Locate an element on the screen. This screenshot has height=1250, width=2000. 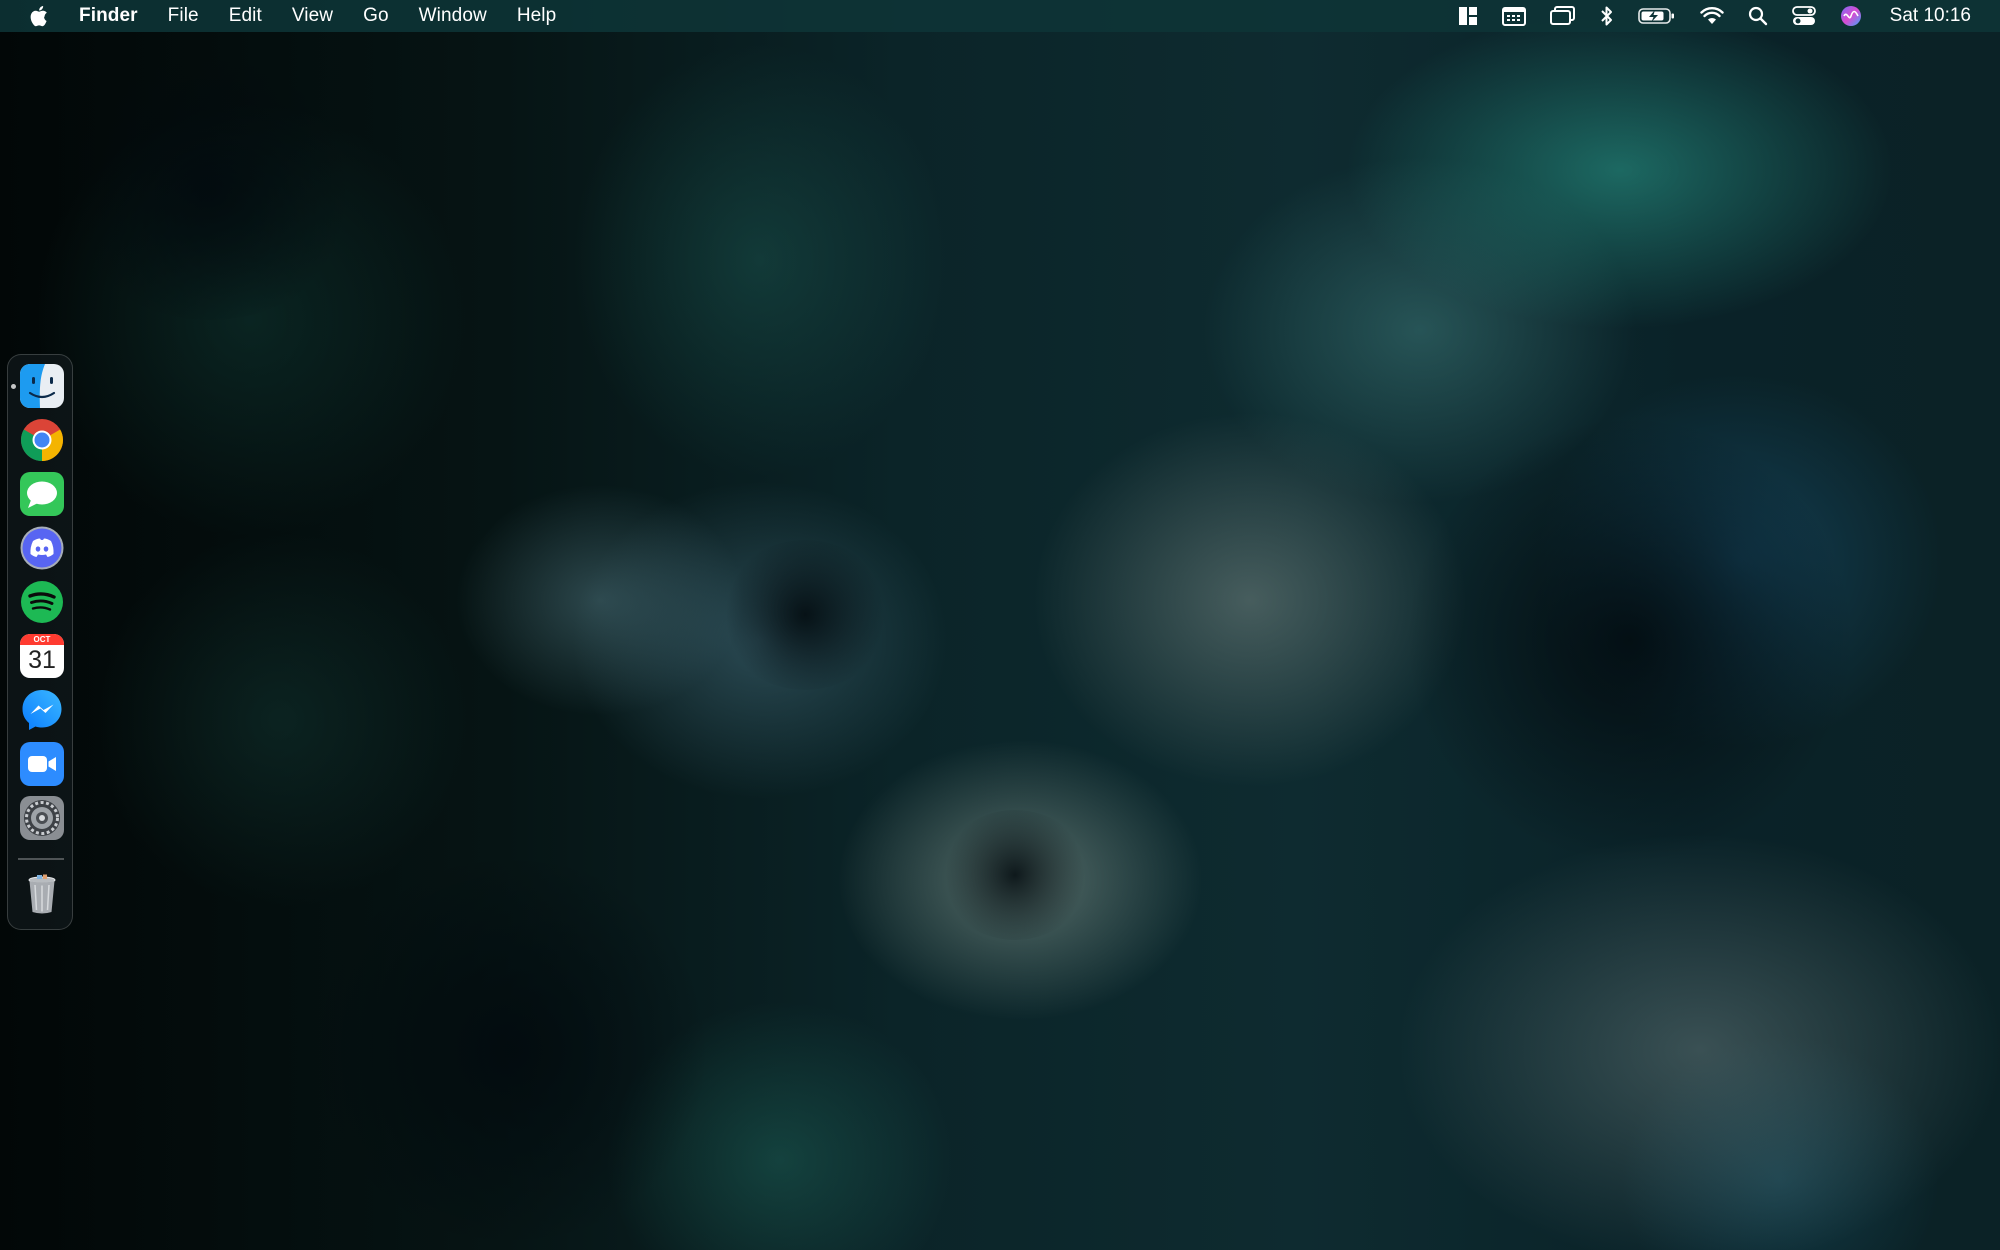
menu-view: View is located at coordinates (312, 16).